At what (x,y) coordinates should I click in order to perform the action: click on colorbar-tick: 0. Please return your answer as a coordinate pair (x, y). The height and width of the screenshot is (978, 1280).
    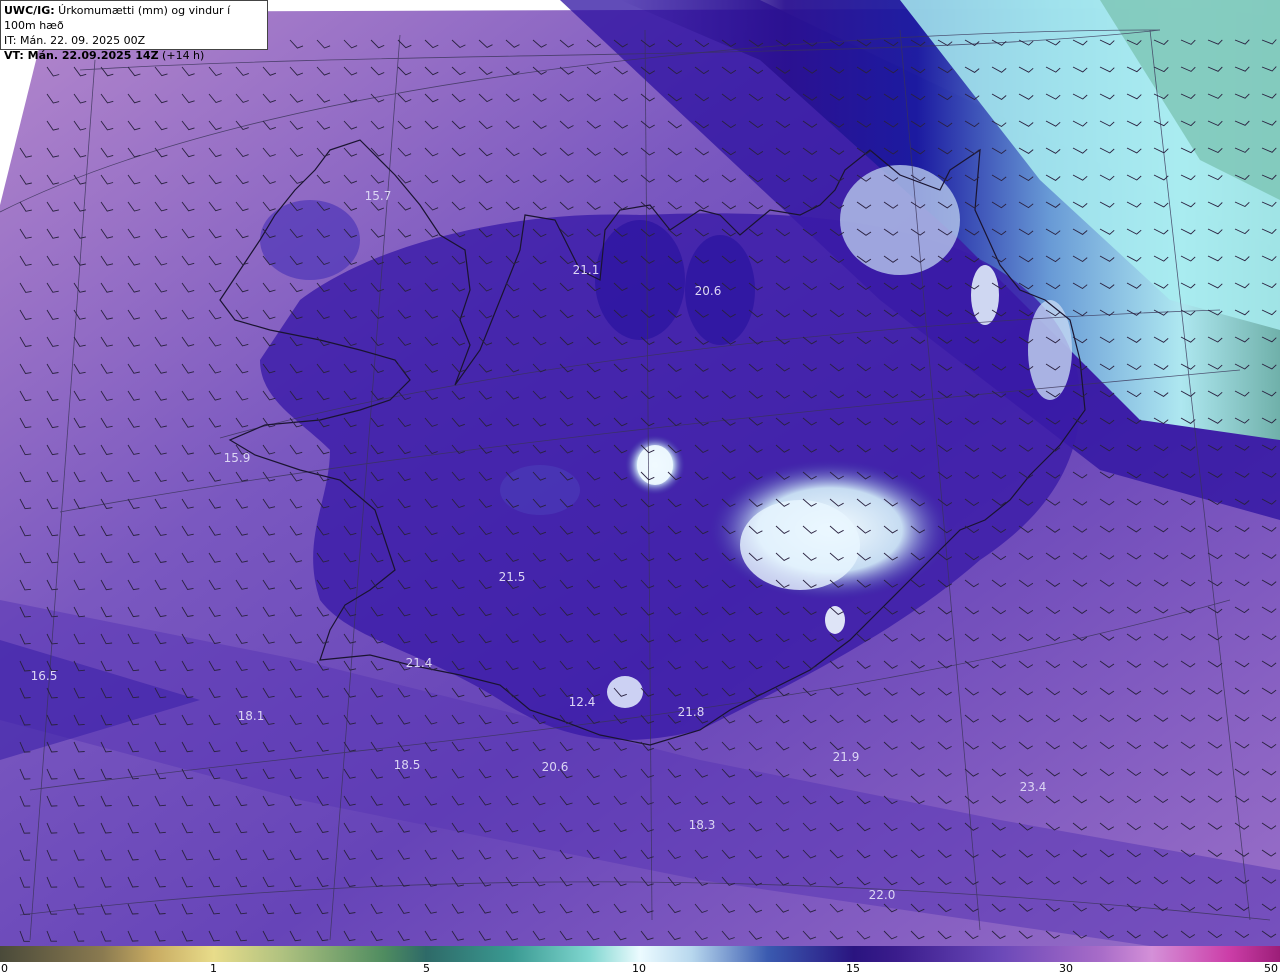
    Looking at the image, I should click on (4, 968).